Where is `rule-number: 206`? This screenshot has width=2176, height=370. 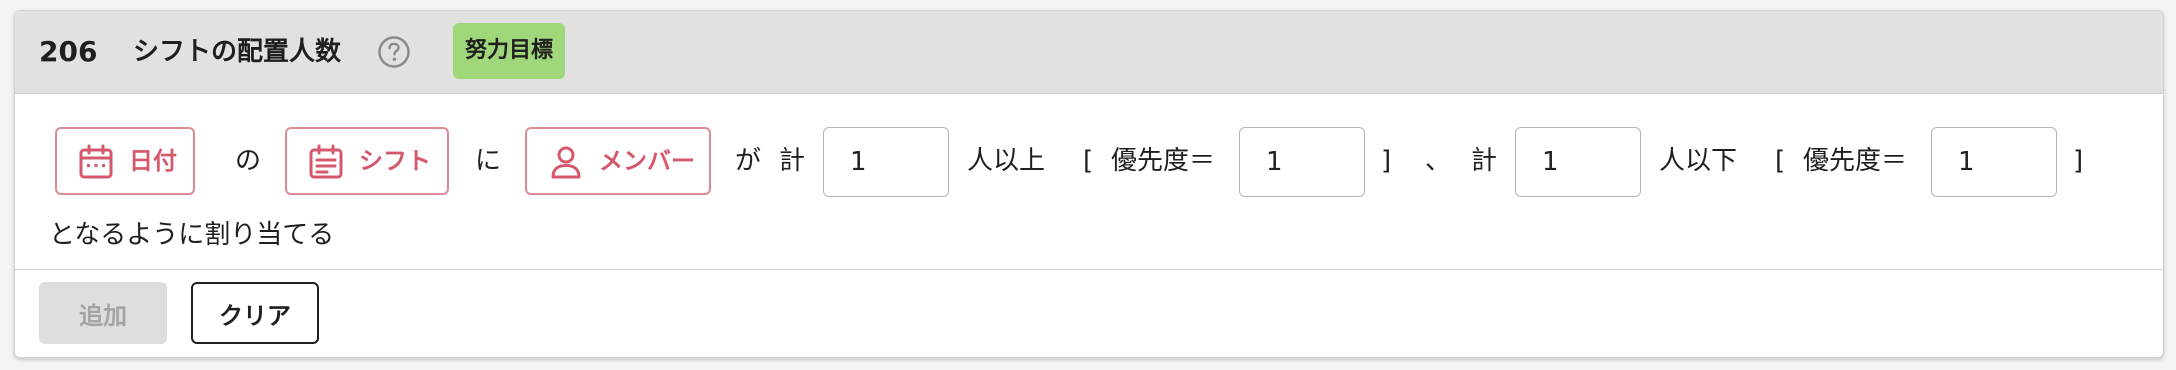 rule-number: 206 is located at coordinates (68, 51).